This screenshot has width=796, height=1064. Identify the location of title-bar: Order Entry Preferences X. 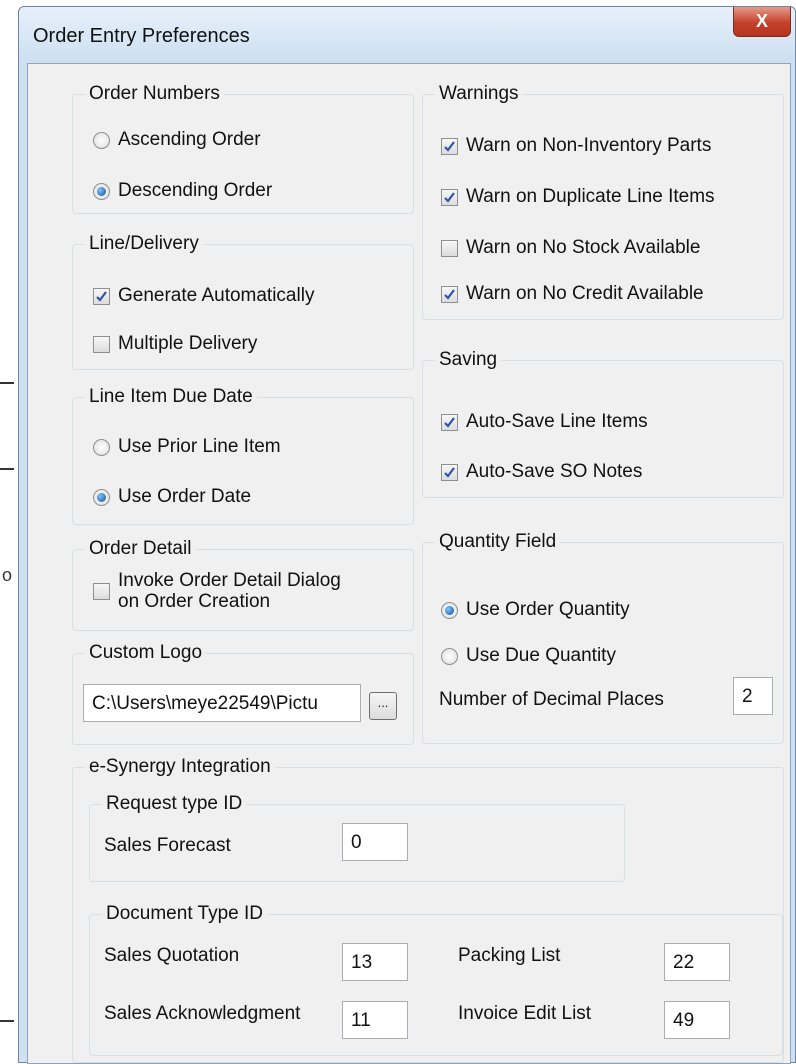
(407, 35).